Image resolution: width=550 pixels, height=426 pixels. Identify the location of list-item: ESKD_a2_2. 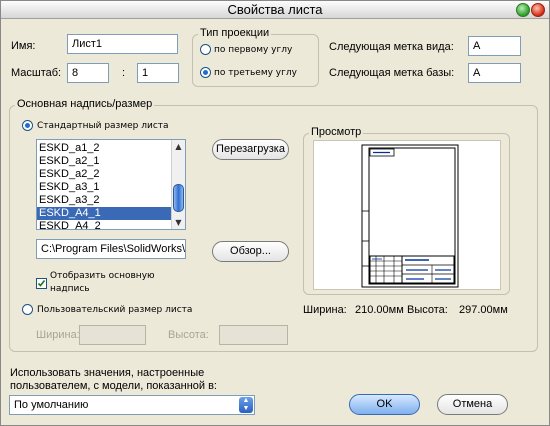
(111, 174).